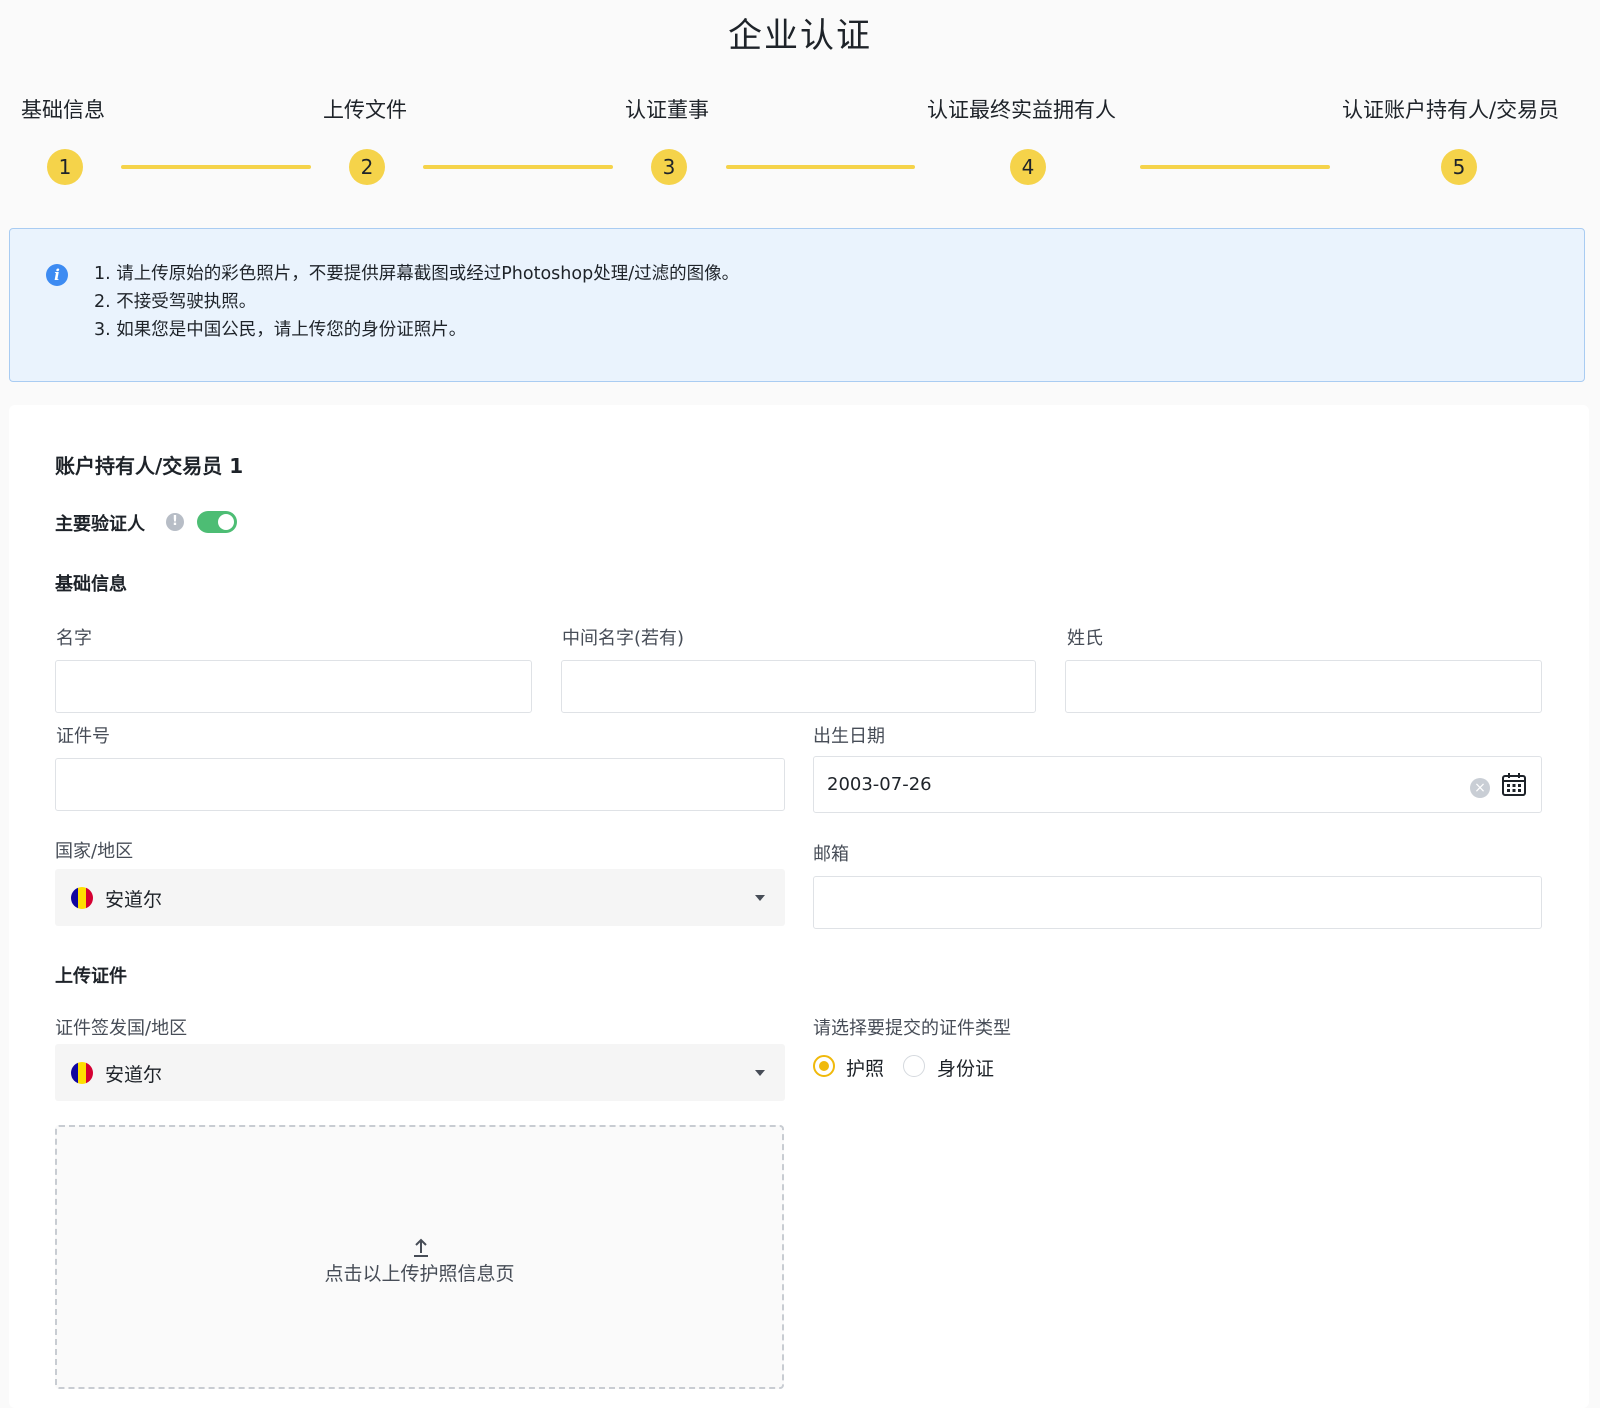 The image size is (1600, 1408). I want to click on step-circle-4: 4, so click(1028, 167).